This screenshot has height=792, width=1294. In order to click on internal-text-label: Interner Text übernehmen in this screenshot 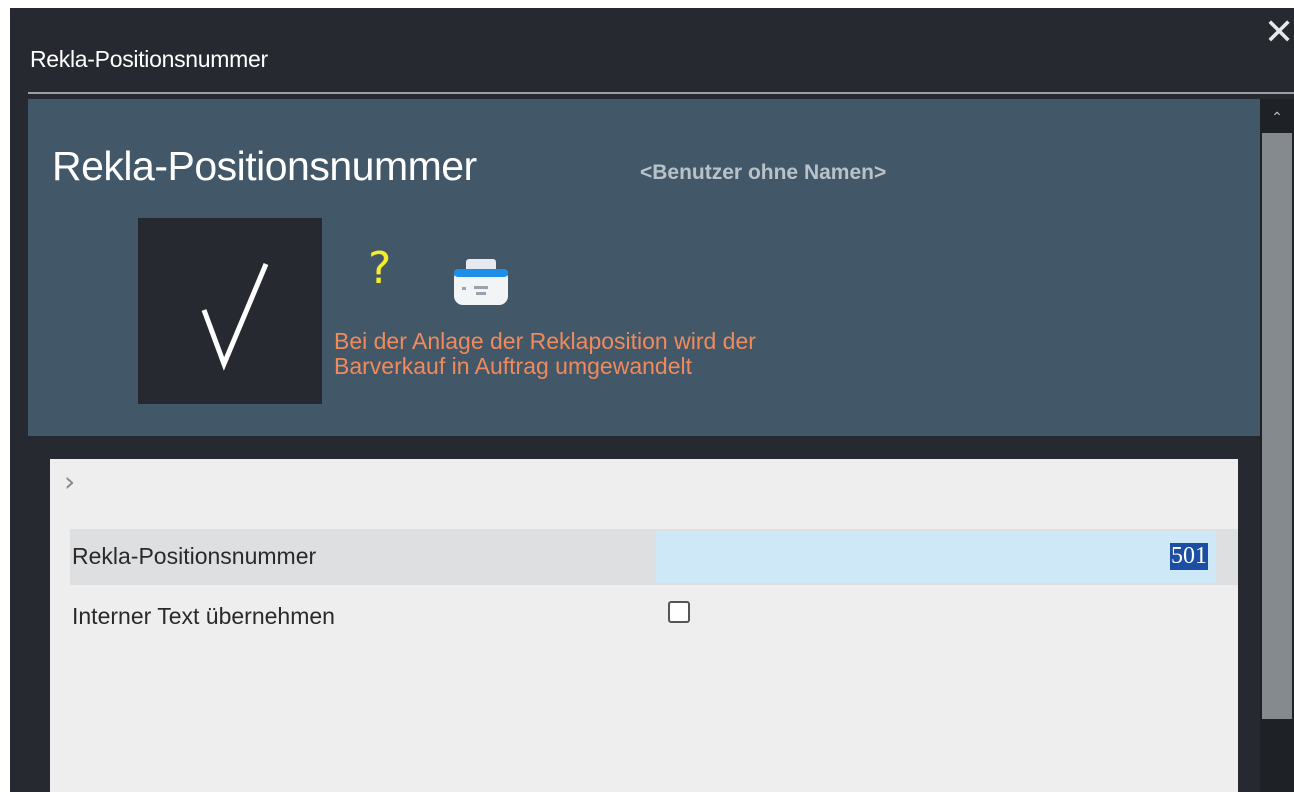, I will do `click(203, 616)`.